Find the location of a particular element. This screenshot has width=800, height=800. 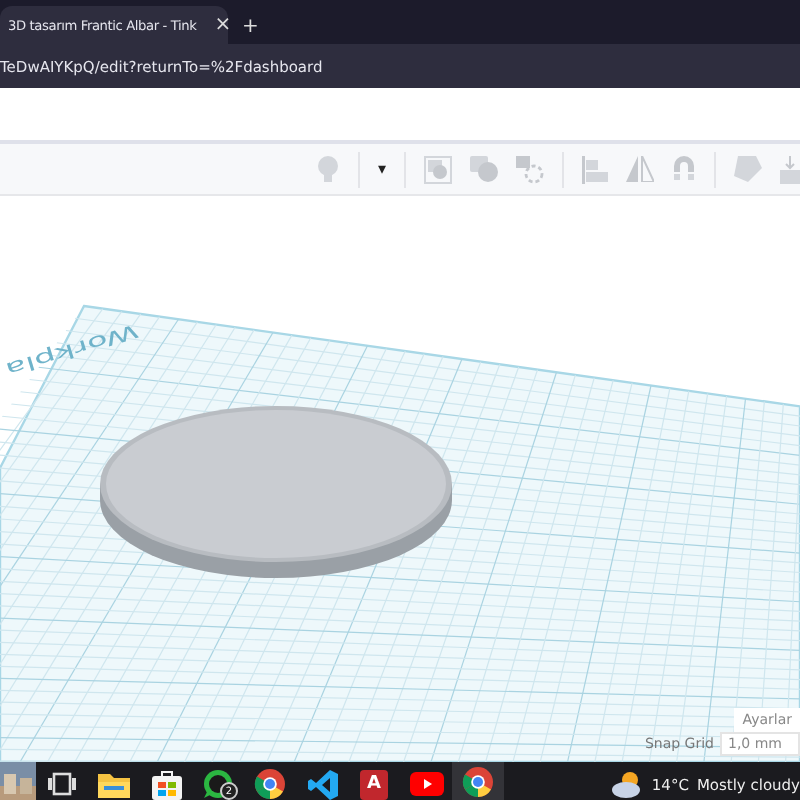

mirror-icon is located at coordinates (640, 169).